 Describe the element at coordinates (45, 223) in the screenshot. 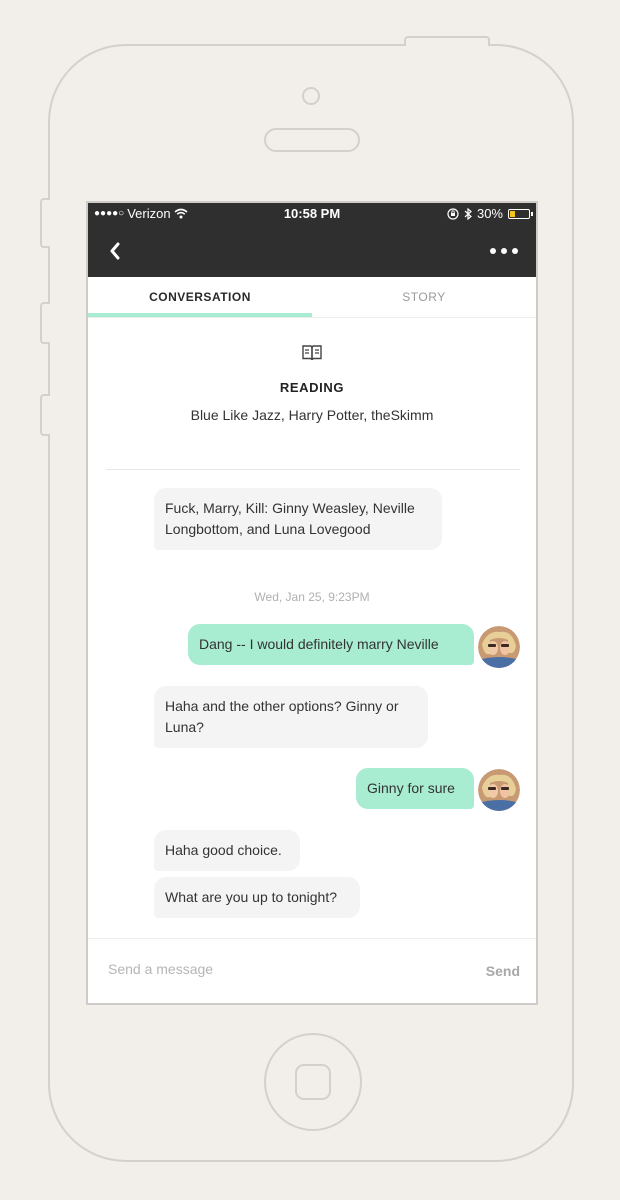

I see `mute-switch` at that location.